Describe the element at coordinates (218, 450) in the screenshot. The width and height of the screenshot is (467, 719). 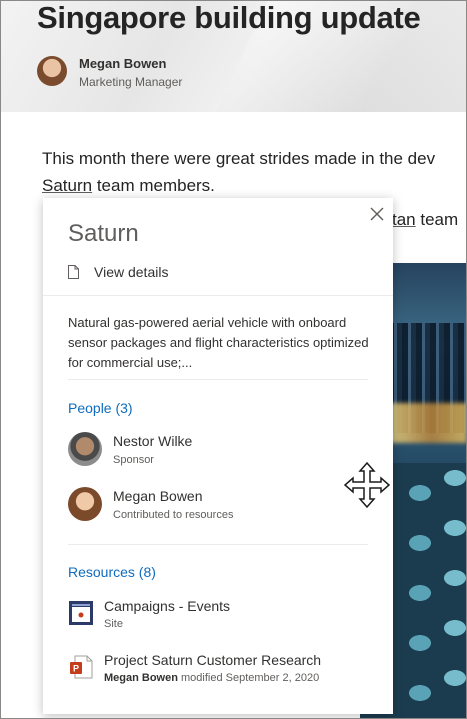
I see `person-nestor-wilke: Nestor Wilke Sponsor` at that location.